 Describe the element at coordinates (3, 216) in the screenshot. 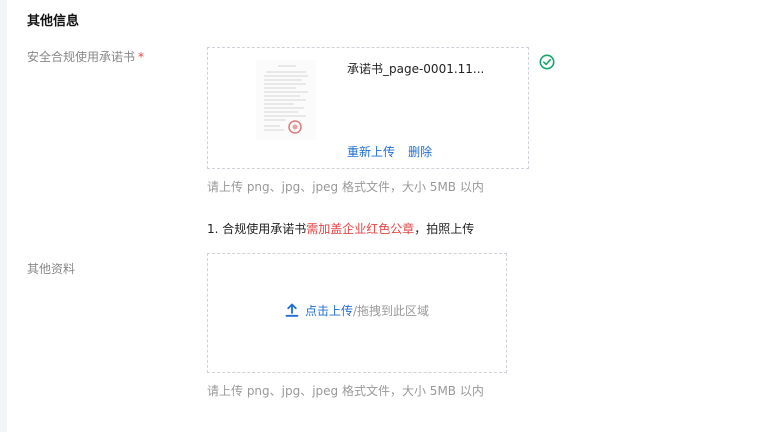

I see `left-gutter` at that location.